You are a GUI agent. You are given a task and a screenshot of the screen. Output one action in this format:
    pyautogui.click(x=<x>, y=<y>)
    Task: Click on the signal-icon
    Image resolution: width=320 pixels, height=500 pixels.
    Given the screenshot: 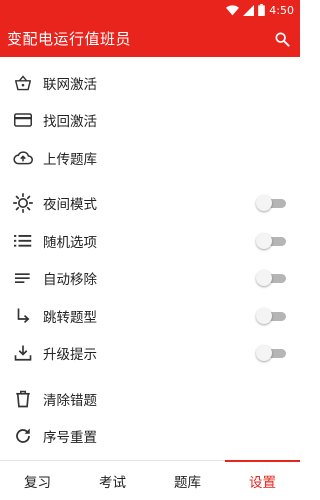 What is the action you would take?
    pyautogui.click(x=249, y=10)
    